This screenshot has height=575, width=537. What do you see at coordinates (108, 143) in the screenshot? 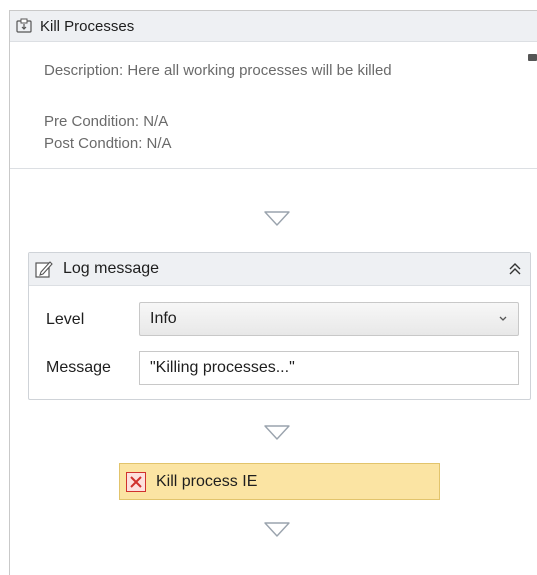
I see `annotation-post-condition: Post Condtion: N/A` at bounding box center [108, 143].